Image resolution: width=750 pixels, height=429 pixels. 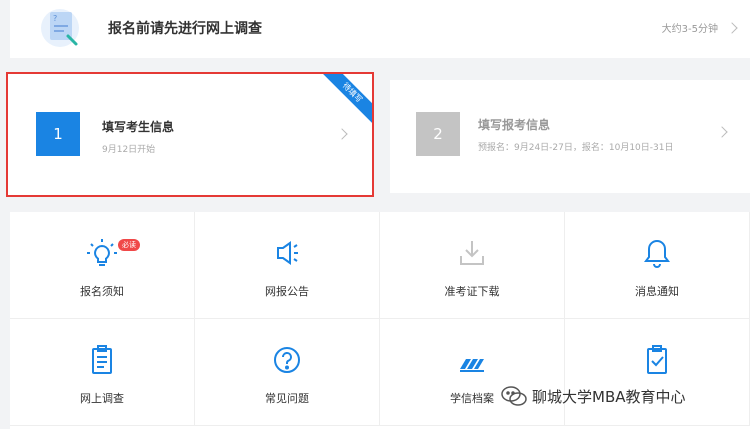 What do you see at coordinates (102, 398) in the screenshot?
I see `menu-item-label: 网上调查` at bounding box center [102, 398].